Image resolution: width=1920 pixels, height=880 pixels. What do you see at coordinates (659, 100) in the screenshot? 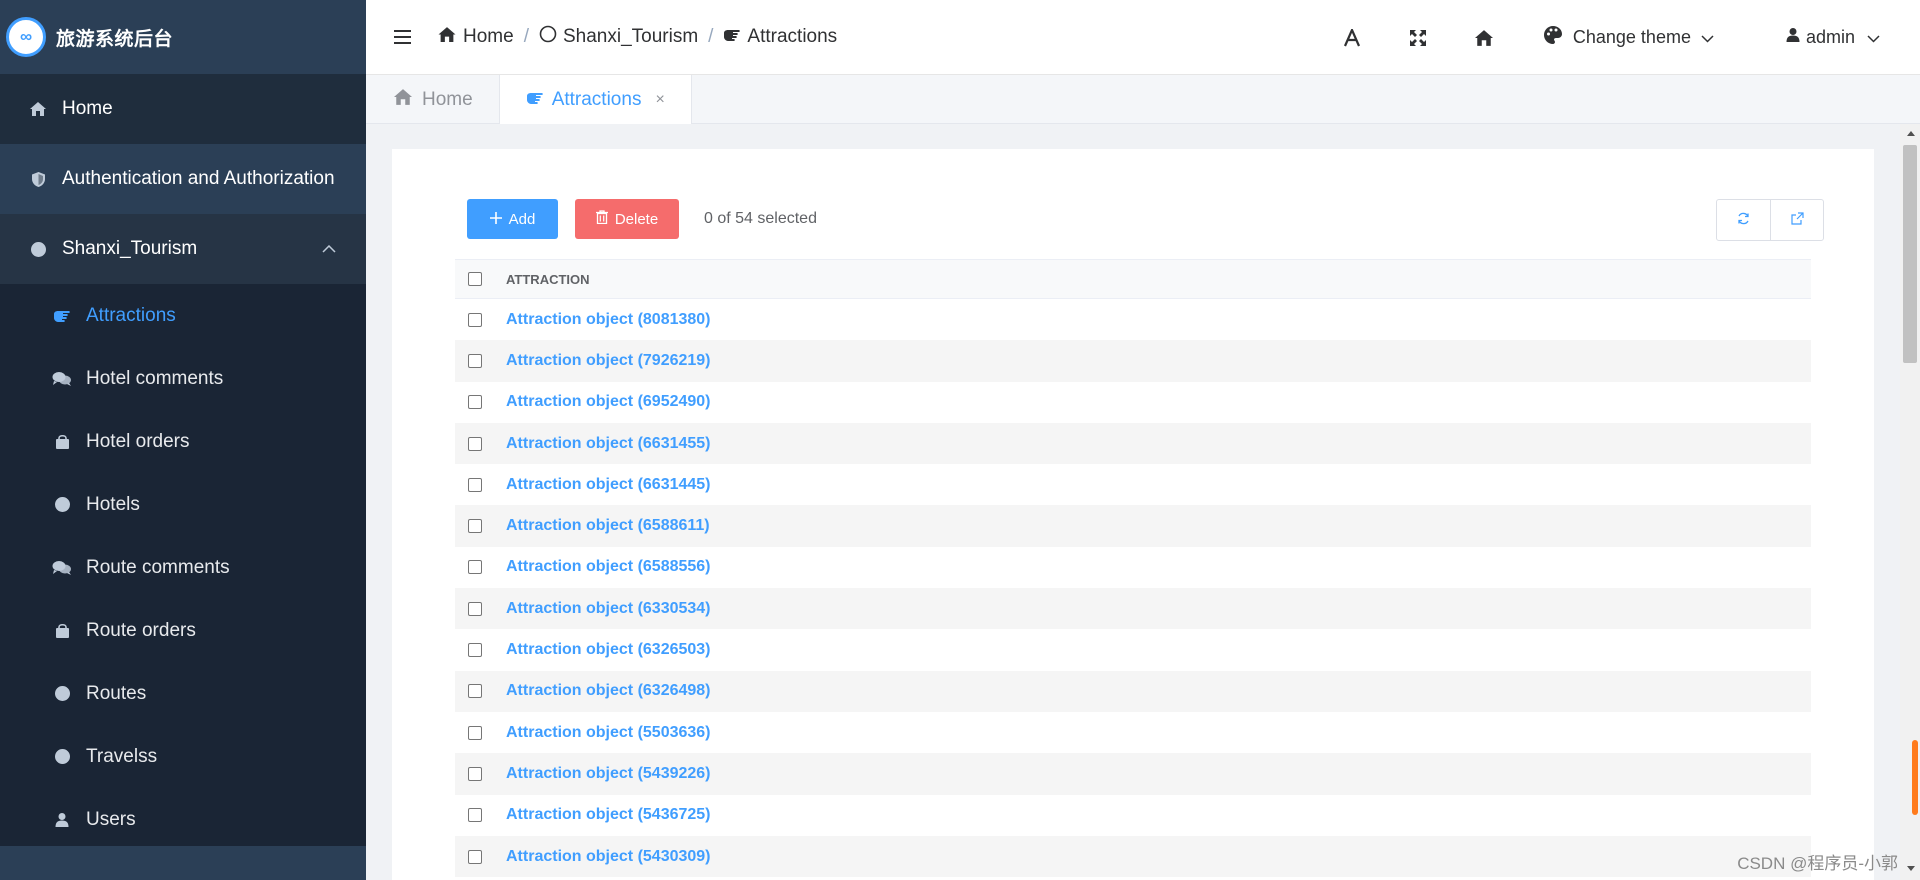
I see `close-icon: ×` at bounding box center [659, 100].